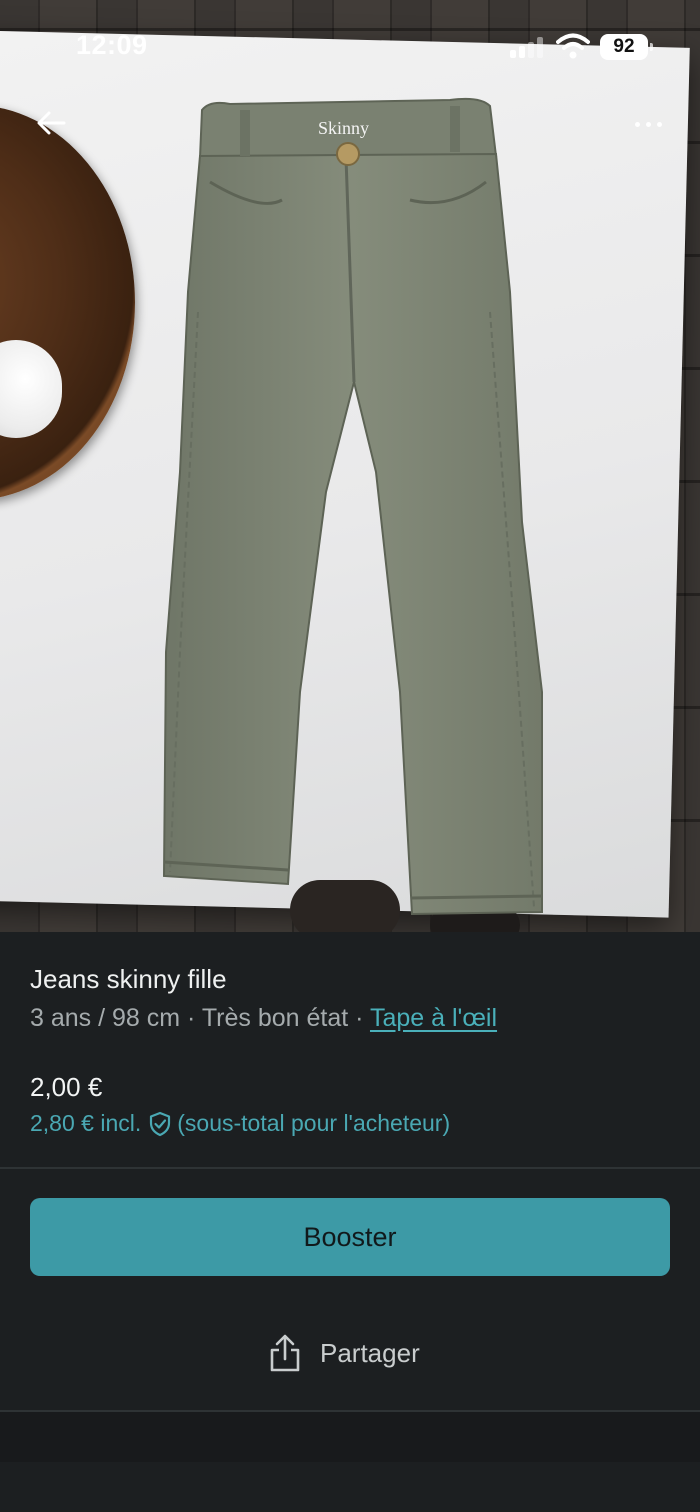 This screenshot has height=1512, width=700. Describe the element at coordinates (343, 128) in the screenshot. I see `label-skinny: Skinny` at that location.